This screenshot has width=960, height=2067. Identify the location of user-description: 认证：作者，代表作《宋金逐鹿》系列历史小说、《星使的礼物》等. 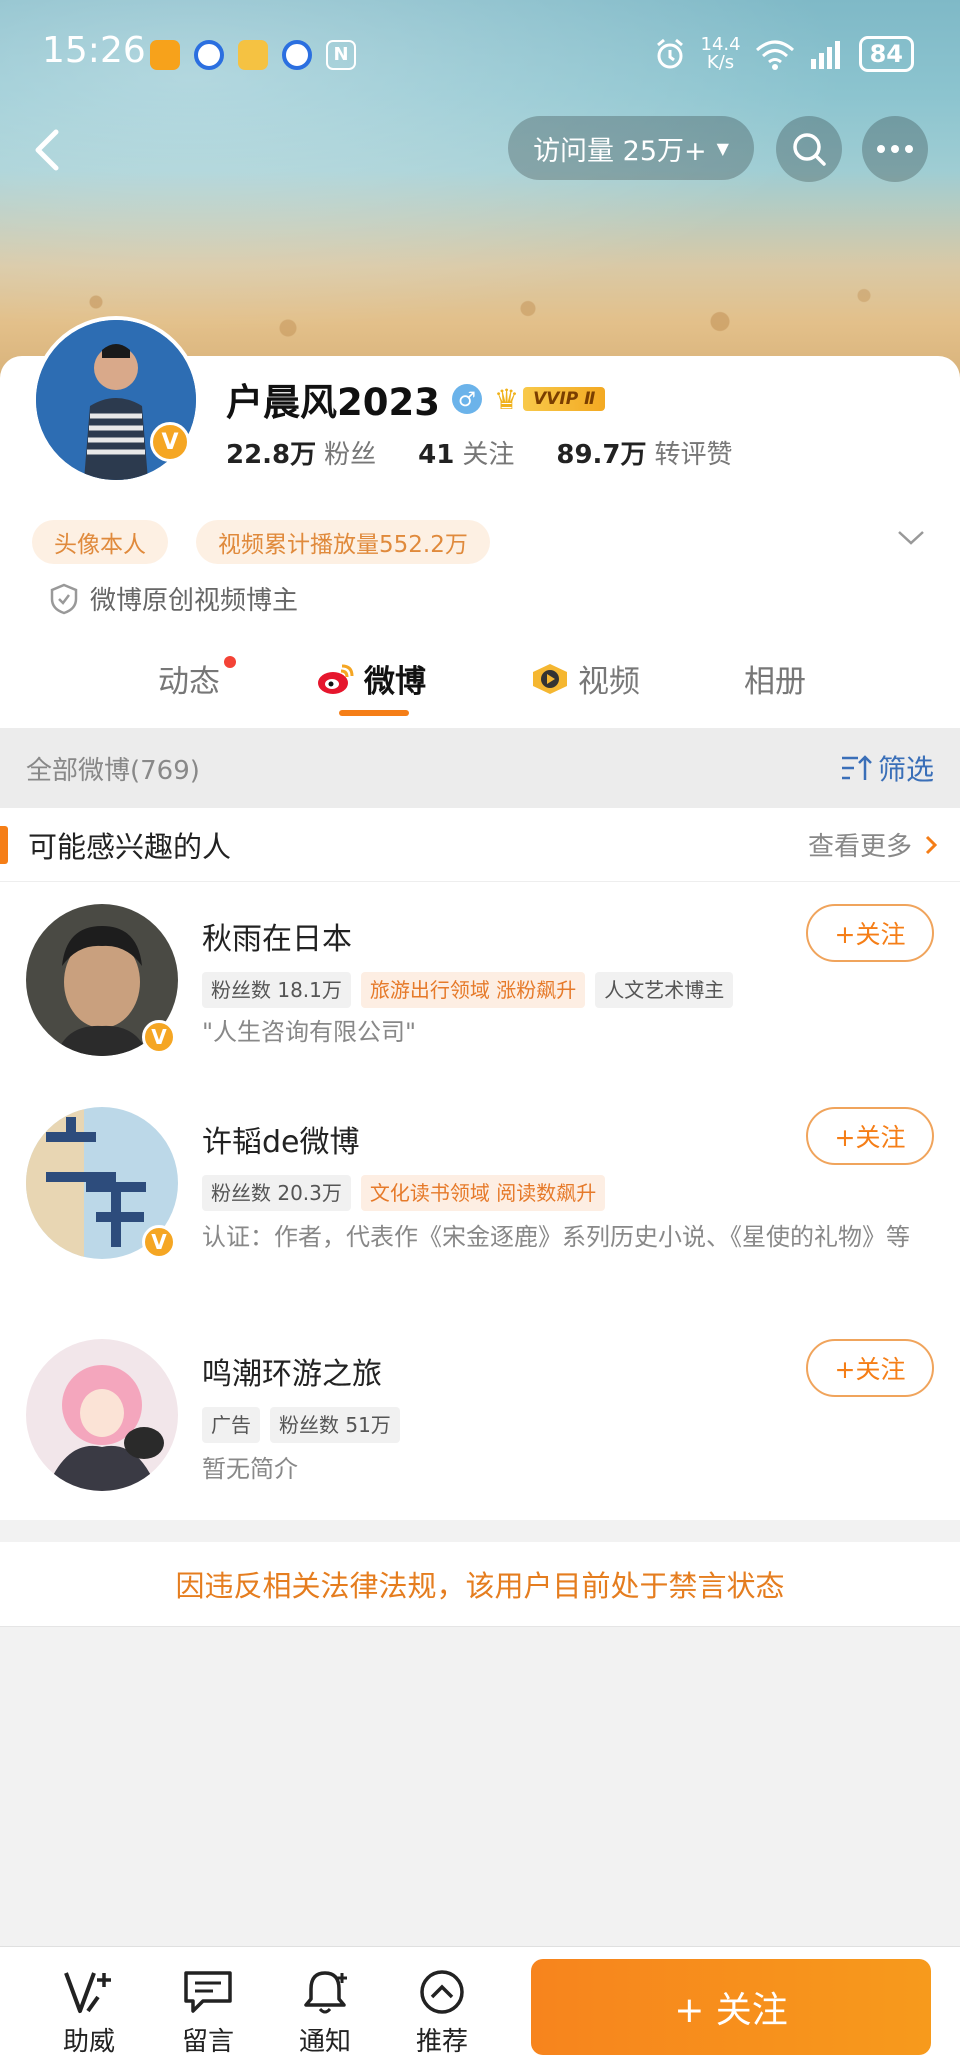
(556, 1237).